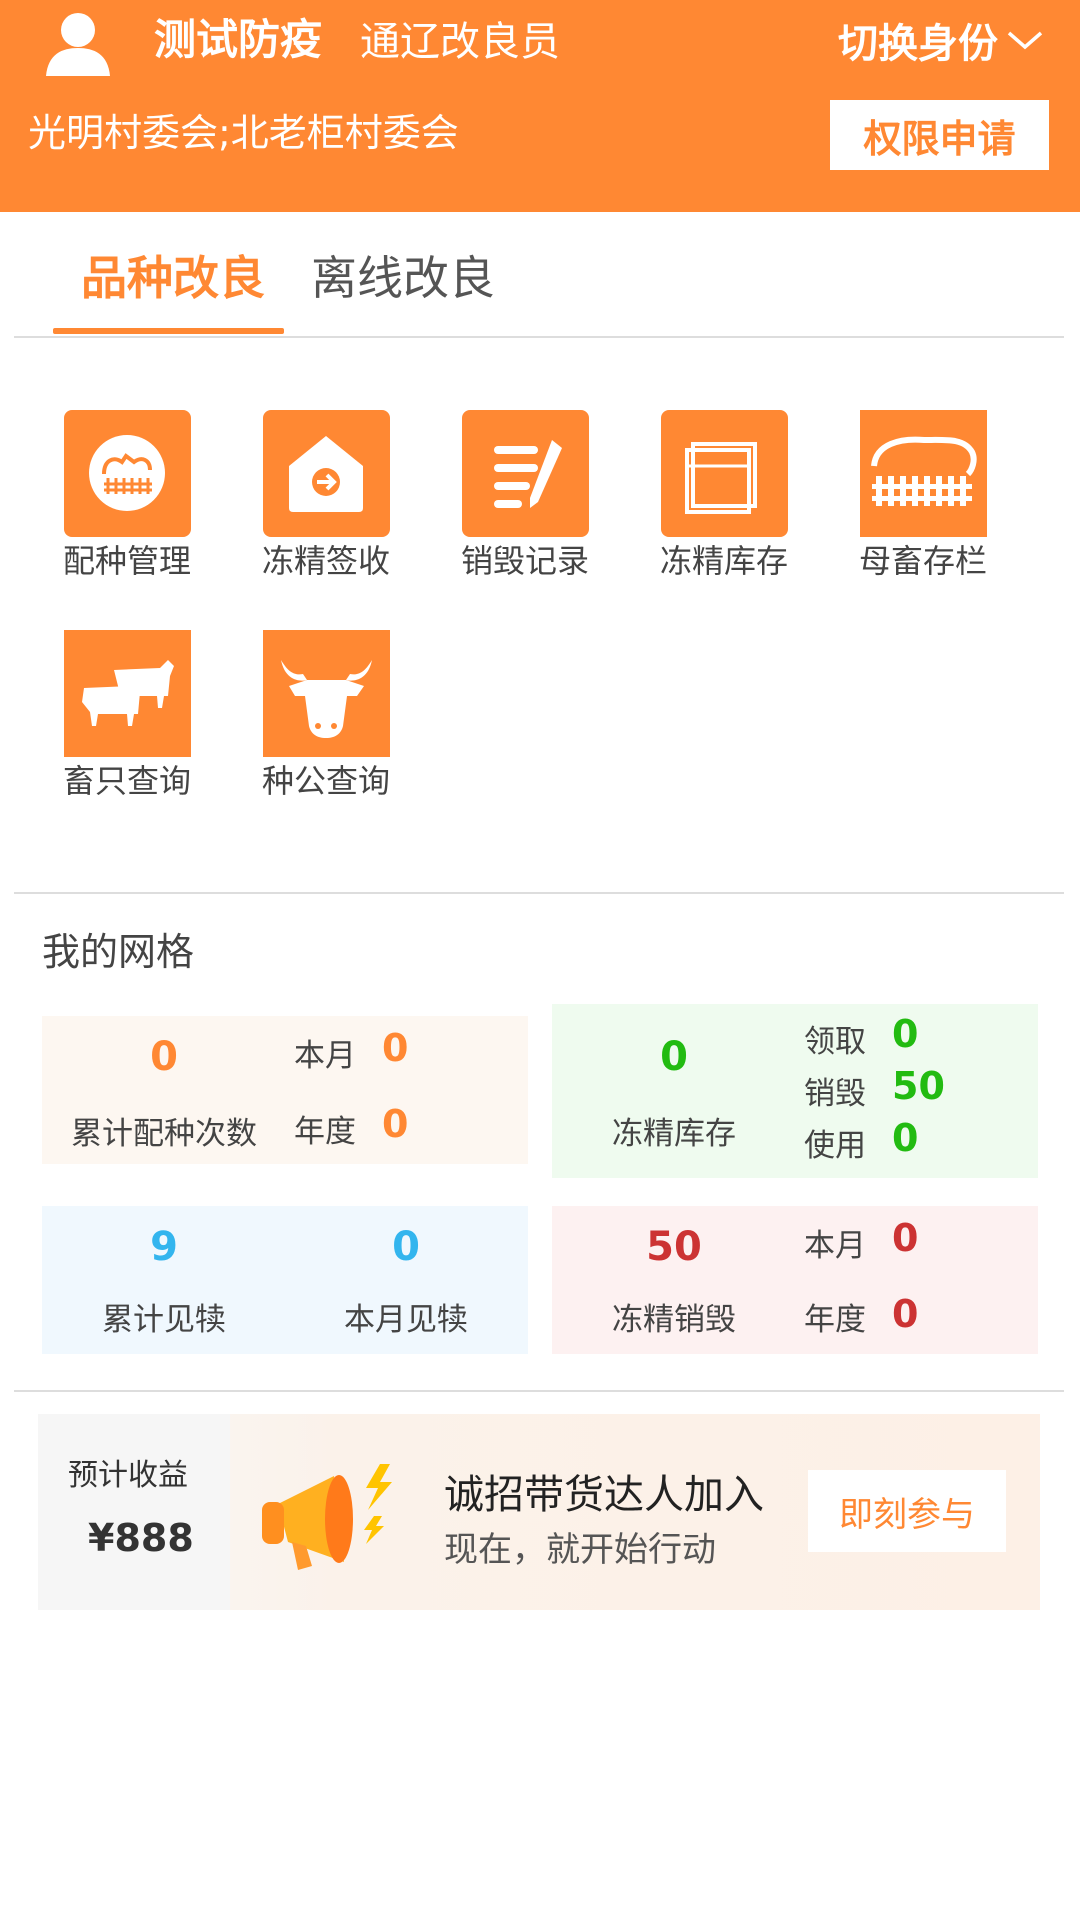 The width and height of the screenshot is (1080, 1920). I want to click on menu-label: 母畜存栏, so click(922, 561).